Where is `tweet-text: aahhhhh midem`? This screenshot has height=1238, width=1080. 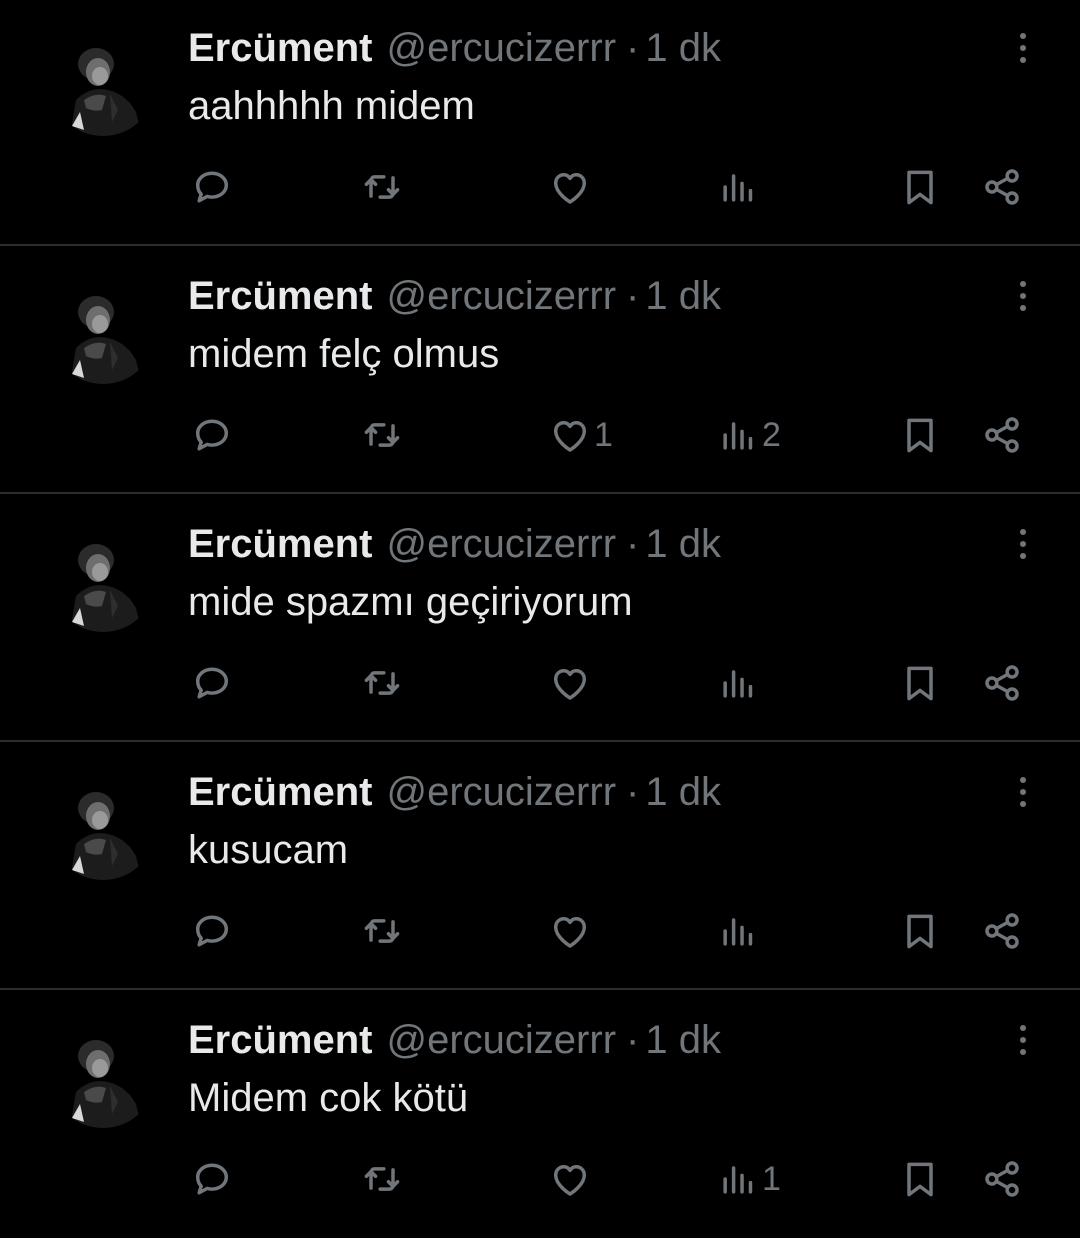 tweet-text: aahhhhh midem is located at coordinates (331, 106).